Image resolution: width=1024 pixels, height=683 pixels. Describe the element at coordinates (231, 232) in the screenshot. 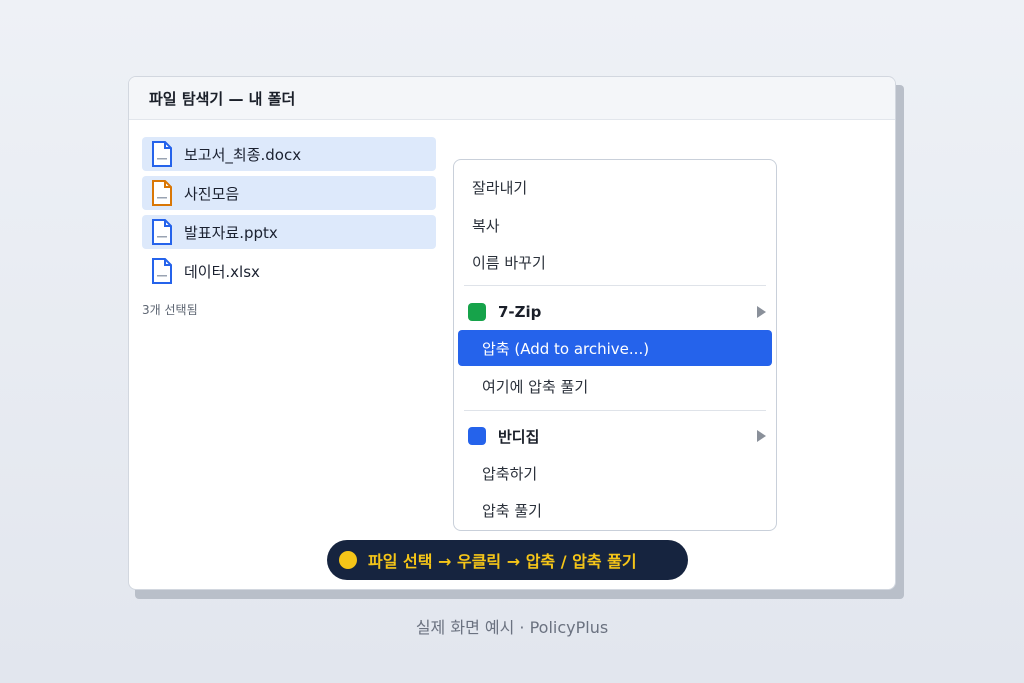

I see `file-name: 발표자료.pptx` at that location.